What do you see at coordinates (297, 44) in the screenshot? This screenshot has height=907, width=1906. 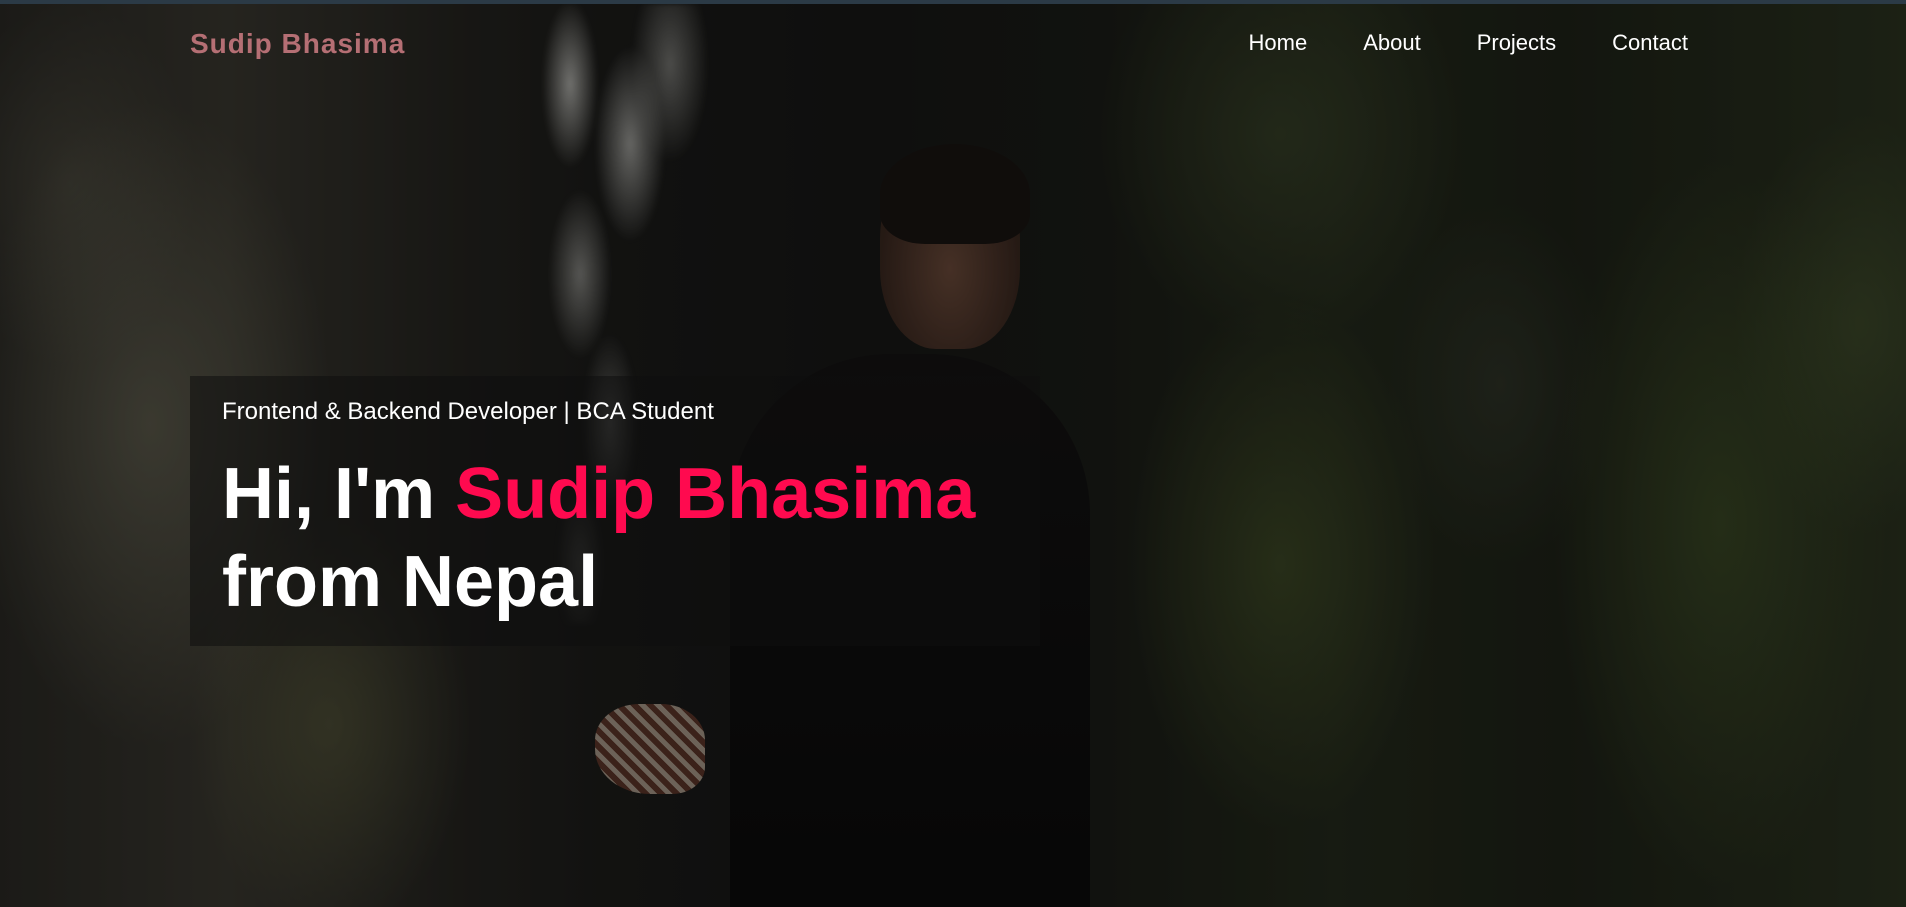 I see `brand-logo-link: Sudip Bhasima` at bounding box center [297, 44].